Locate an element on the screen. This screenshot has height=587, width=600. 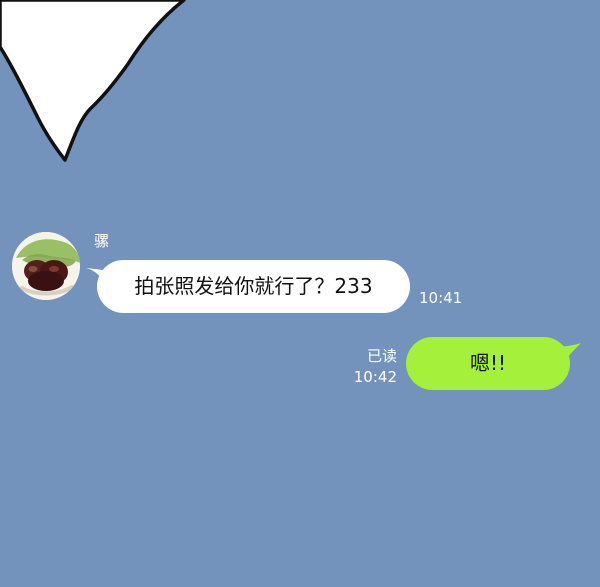
food-avatar-icon is located at coordinates (46, 266).